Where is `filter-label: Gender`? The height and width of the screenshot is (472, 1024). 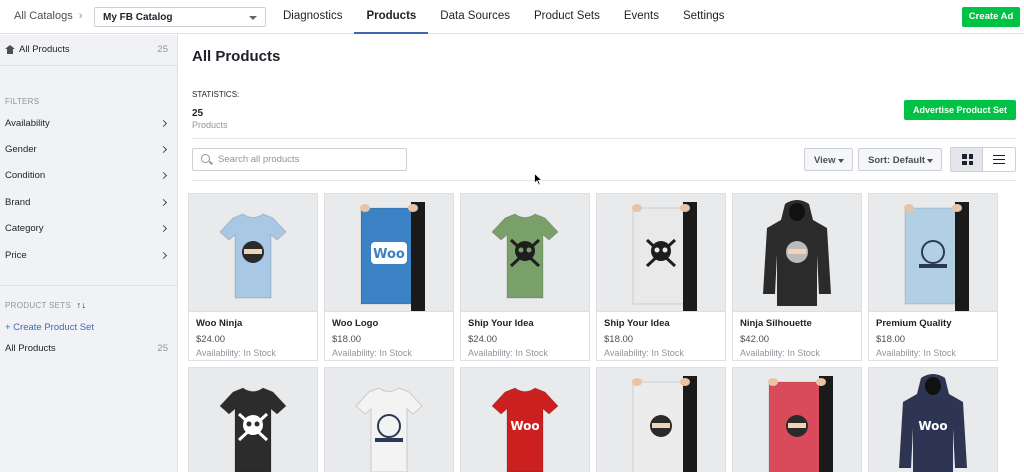 filter-label: Gender is located at coordinates (21, 149).